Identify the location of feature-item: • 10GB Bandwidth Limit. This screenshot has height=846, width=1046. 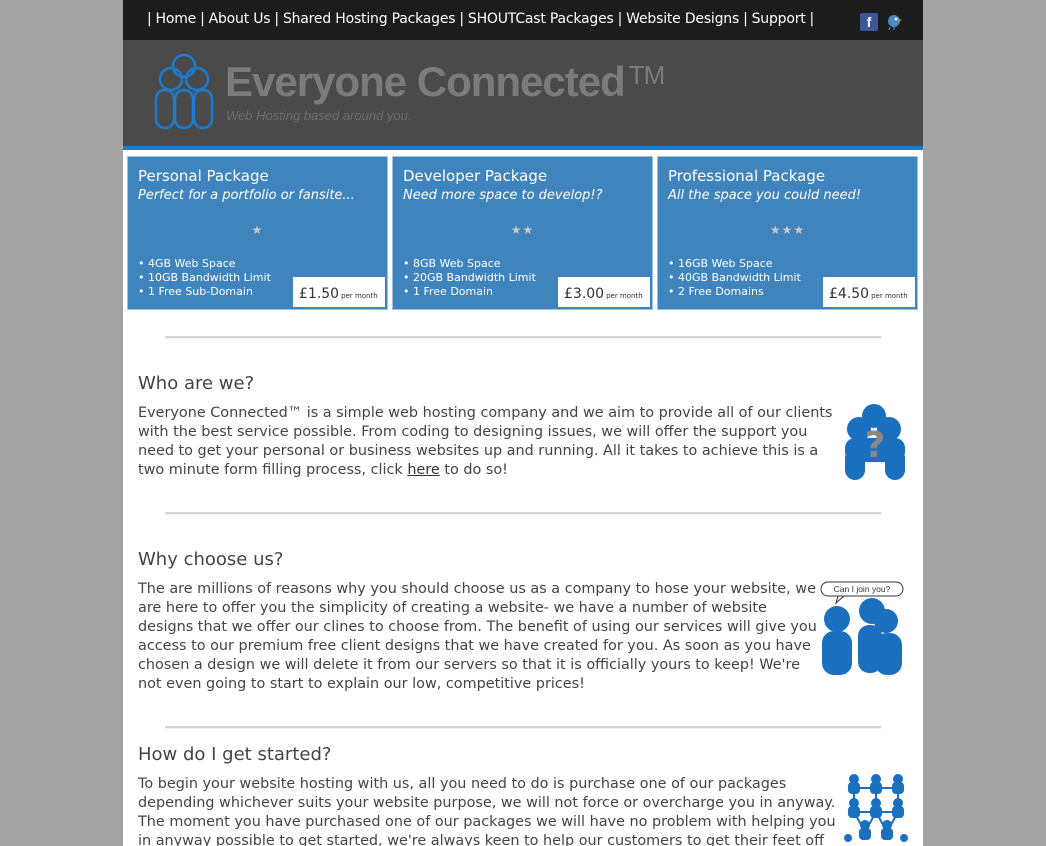
(204, 277).